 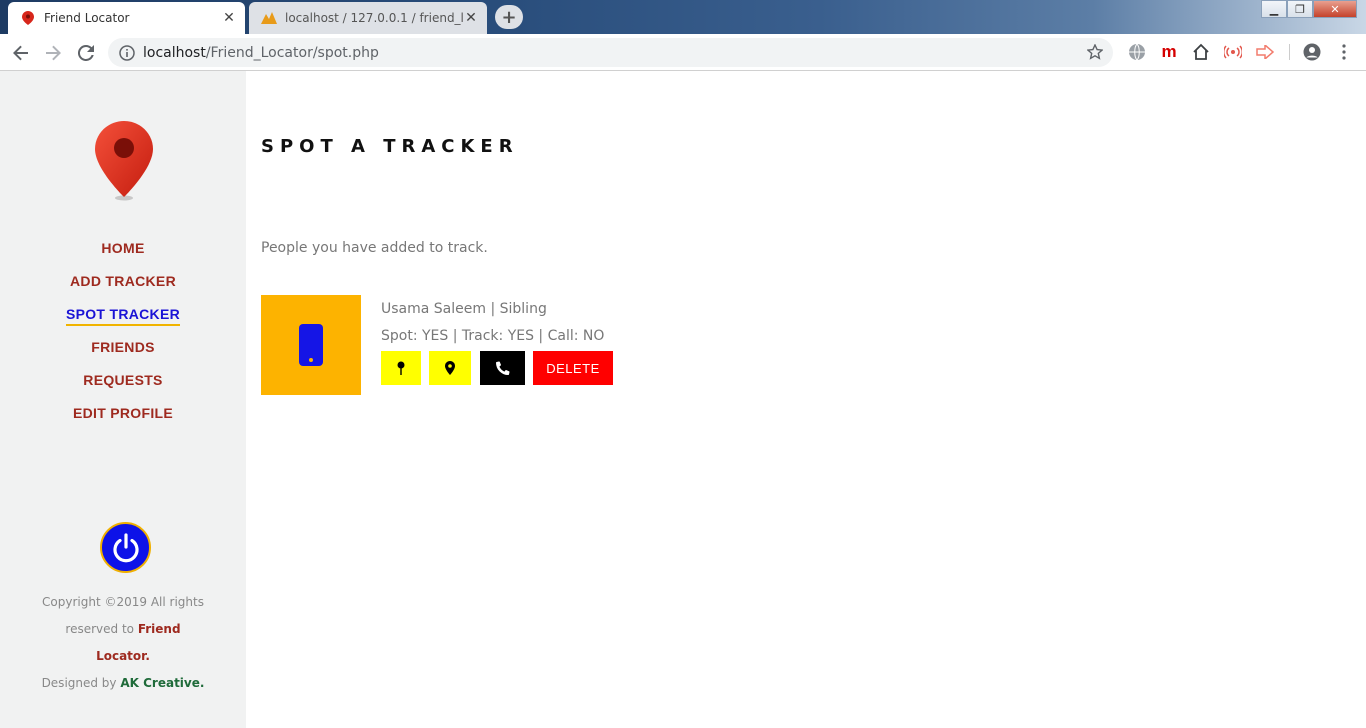 I want to click on sidebar-item-friends: FRIENDS, so click(x=123, y=353).